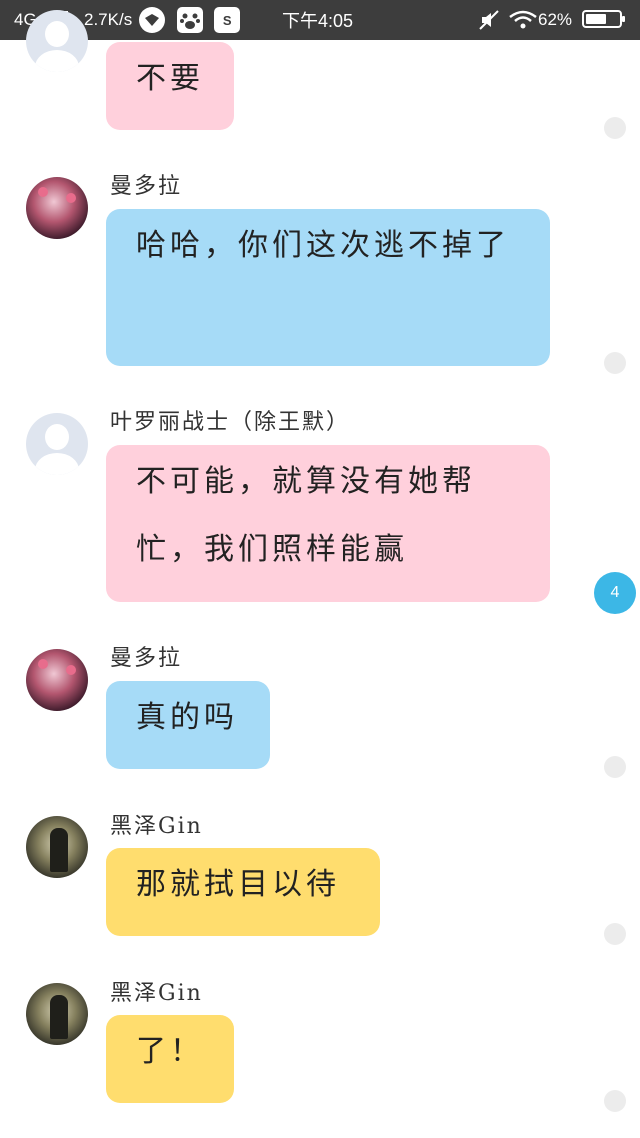  What do you see at coordinates (489, 20) in the screenshot?
I see `mute-icon` at bounding box center [489, 20].